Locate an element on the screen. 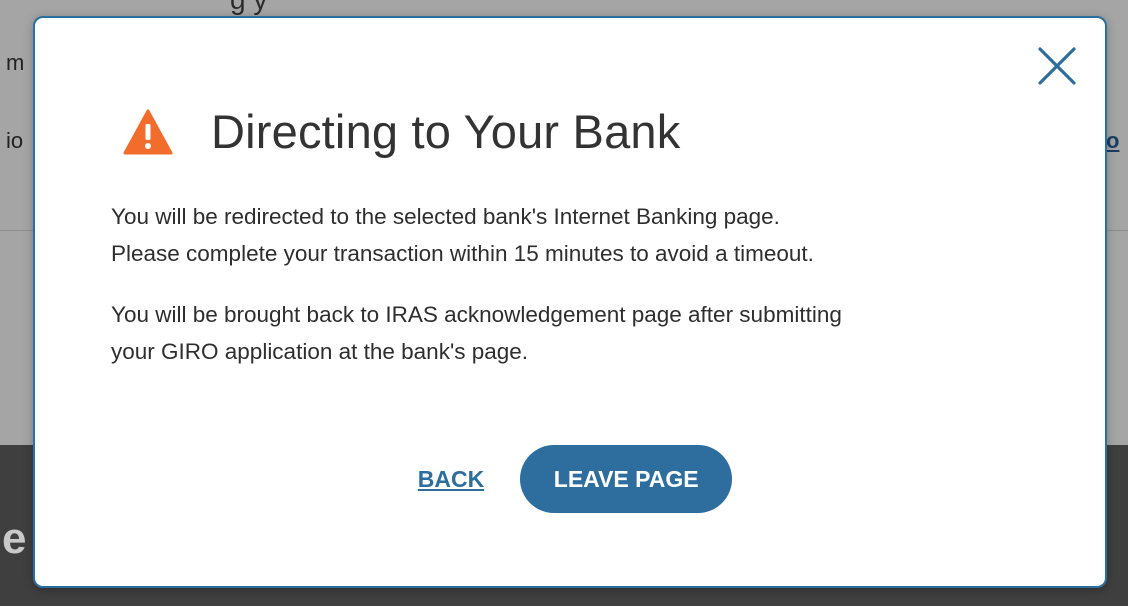 This screenshot has height=606, width=1128. background-text-fragment: g y is located at coordinates (248, 8).